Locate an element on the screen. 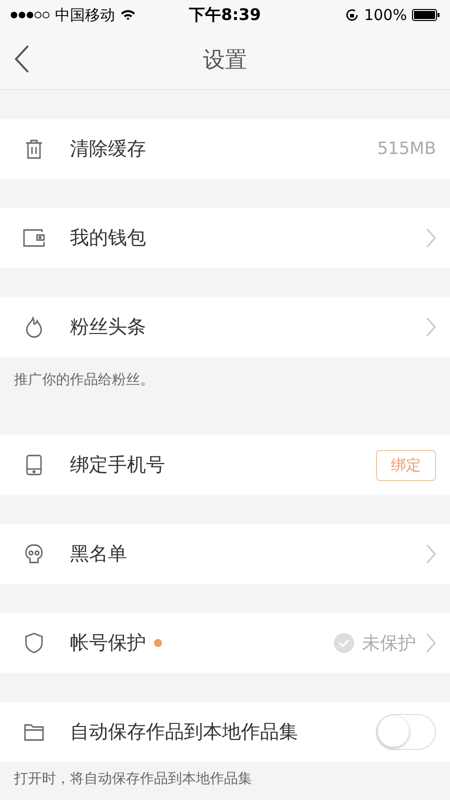 This screenshot has height=800, width=450. signal-icon is located at coordinates (30, 15).